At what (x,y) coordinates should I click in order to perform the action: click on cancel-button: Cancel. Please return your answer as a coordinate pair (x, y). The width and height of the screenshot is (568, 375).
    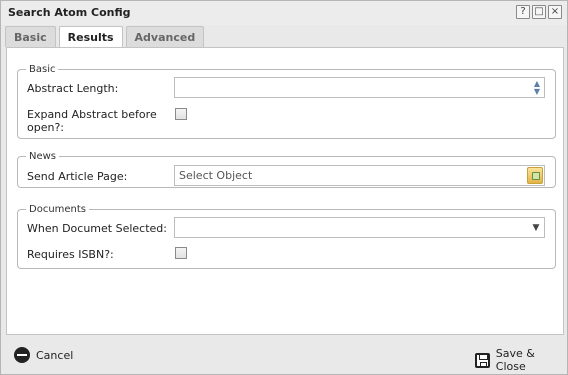
    Looking at the image, I should click on (43, 355).